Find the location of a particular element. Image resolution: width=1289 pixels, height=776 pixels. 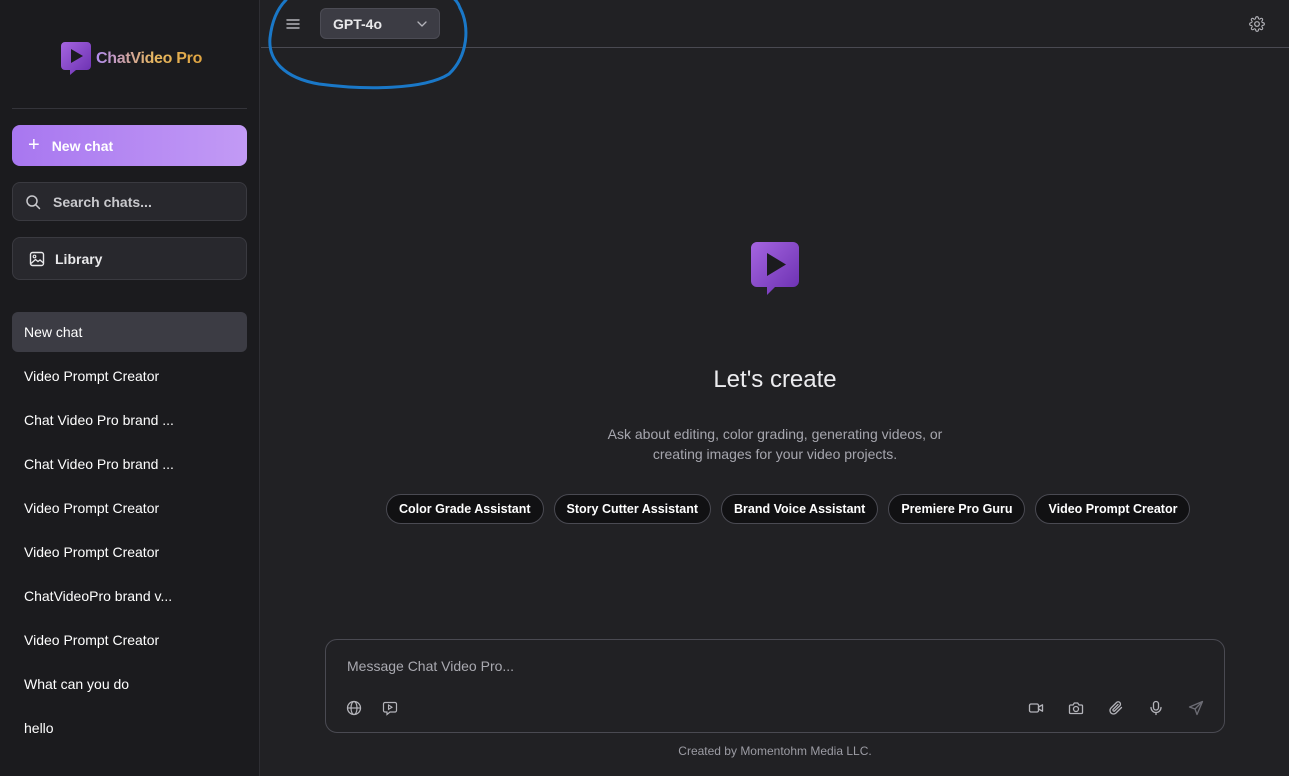

message-input is located at coordinates (775, 668).